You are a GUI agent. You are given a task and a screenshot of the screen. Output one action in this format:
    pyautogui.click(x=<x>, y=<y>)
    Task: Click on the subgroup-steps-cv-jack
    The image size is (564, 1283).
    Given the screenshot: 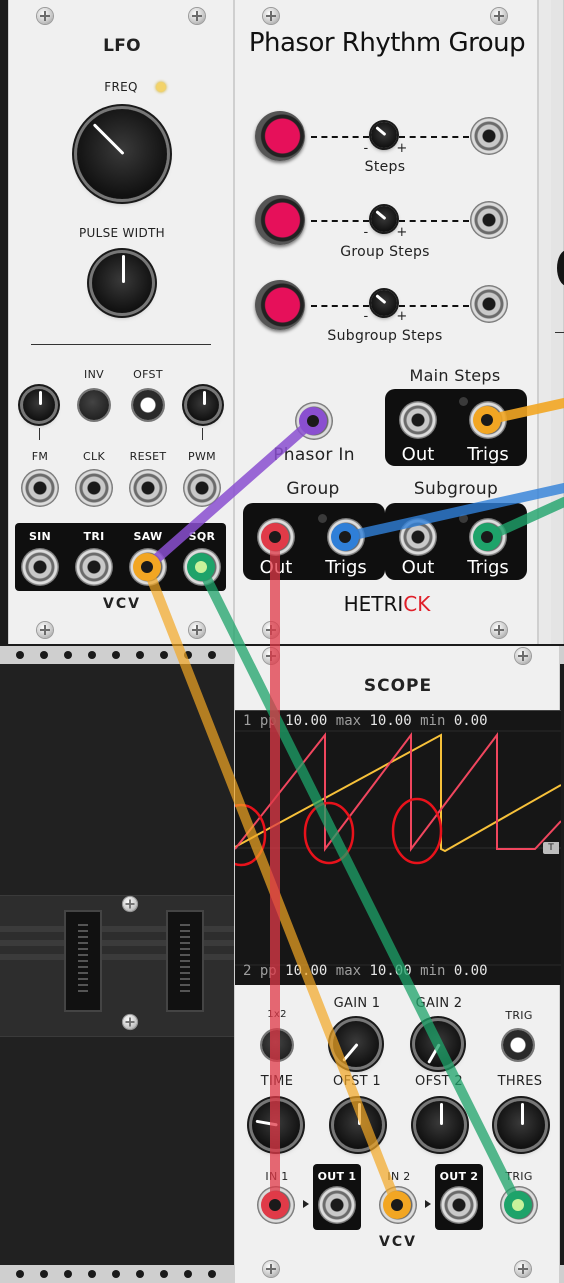 What is the action you would take?
    pyautogui.click(x=489, y=304)
    